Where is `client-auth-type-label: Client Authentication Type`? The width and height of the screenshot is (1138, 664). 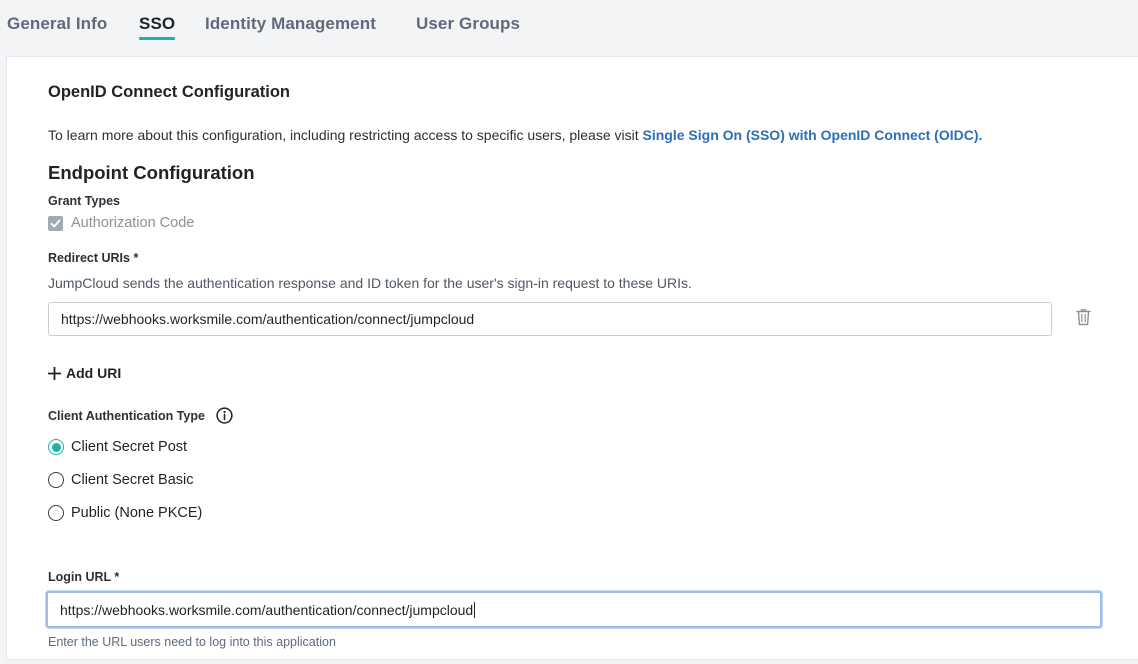 client-auth-type-label: Client Authentication Type is located at coordinates (126, 415).